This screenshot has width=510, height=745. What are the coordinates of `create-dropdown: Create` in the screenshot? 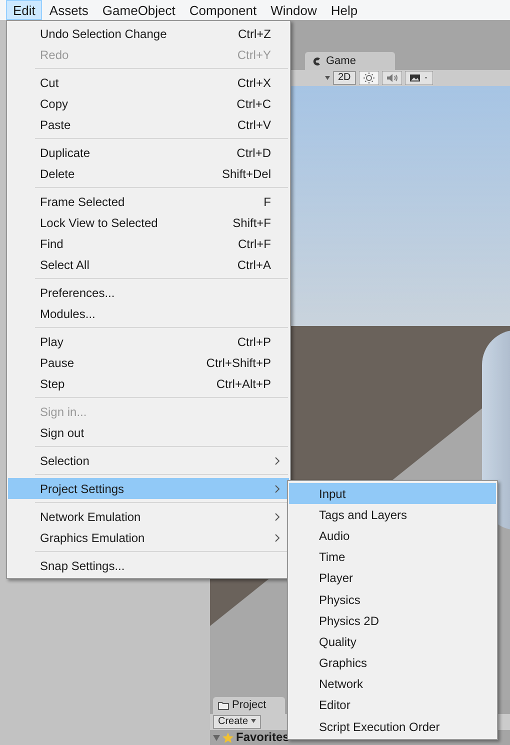 It's located at (237, 722).